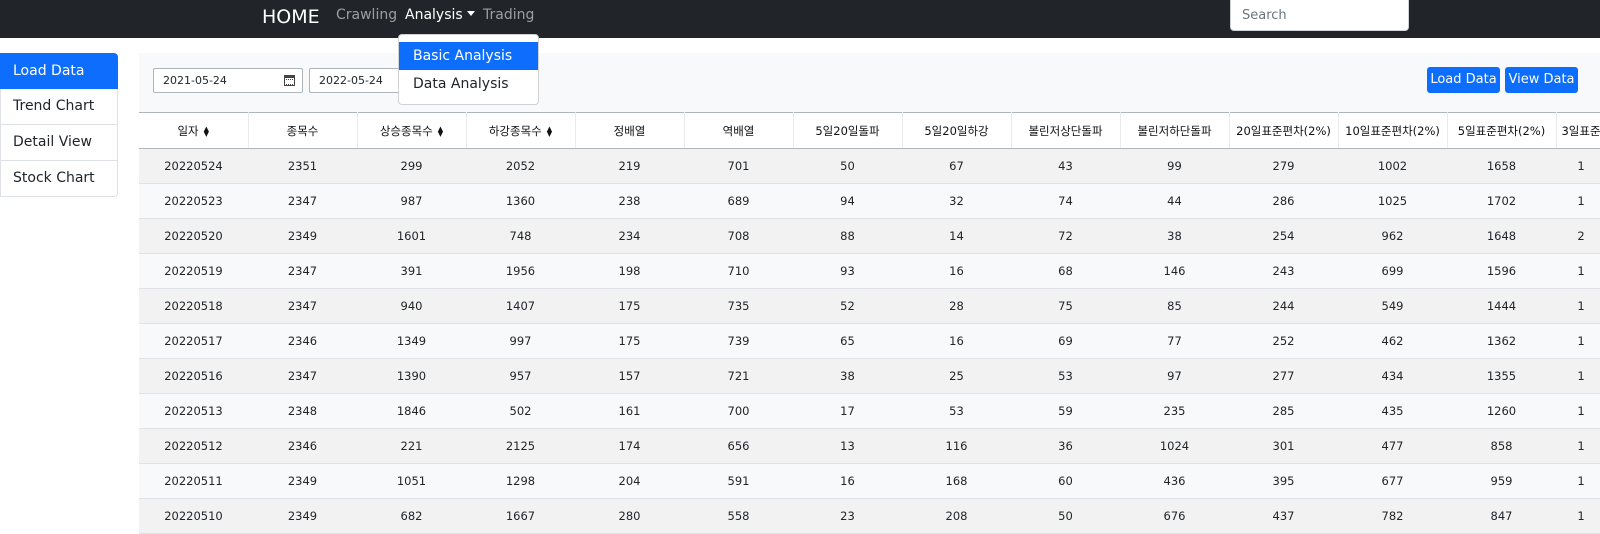  Describe the element at coordinates (956, 481) in the screenshot. I see `table-cell: 168` at that location.